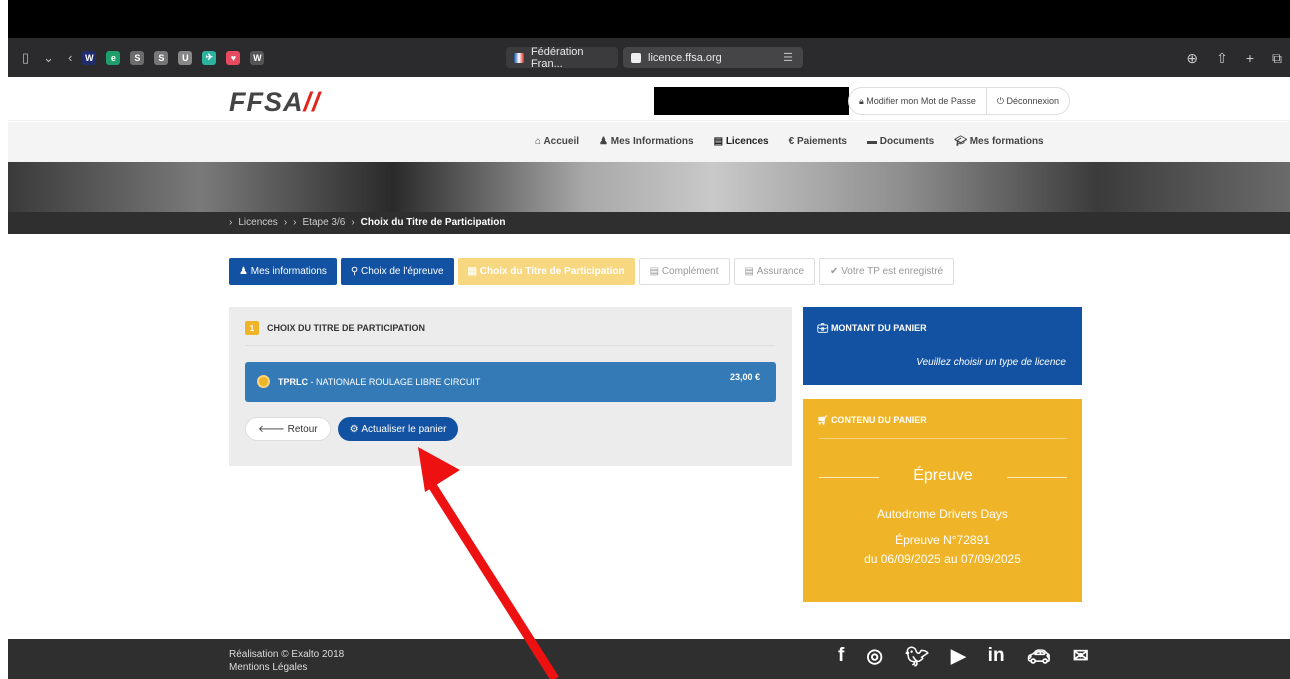 This screenshot has width=1290, height=679. What do you see at coordinates (439, 469) in the screenshot?
I see `arrow-head` at bounding box center [439, 469].